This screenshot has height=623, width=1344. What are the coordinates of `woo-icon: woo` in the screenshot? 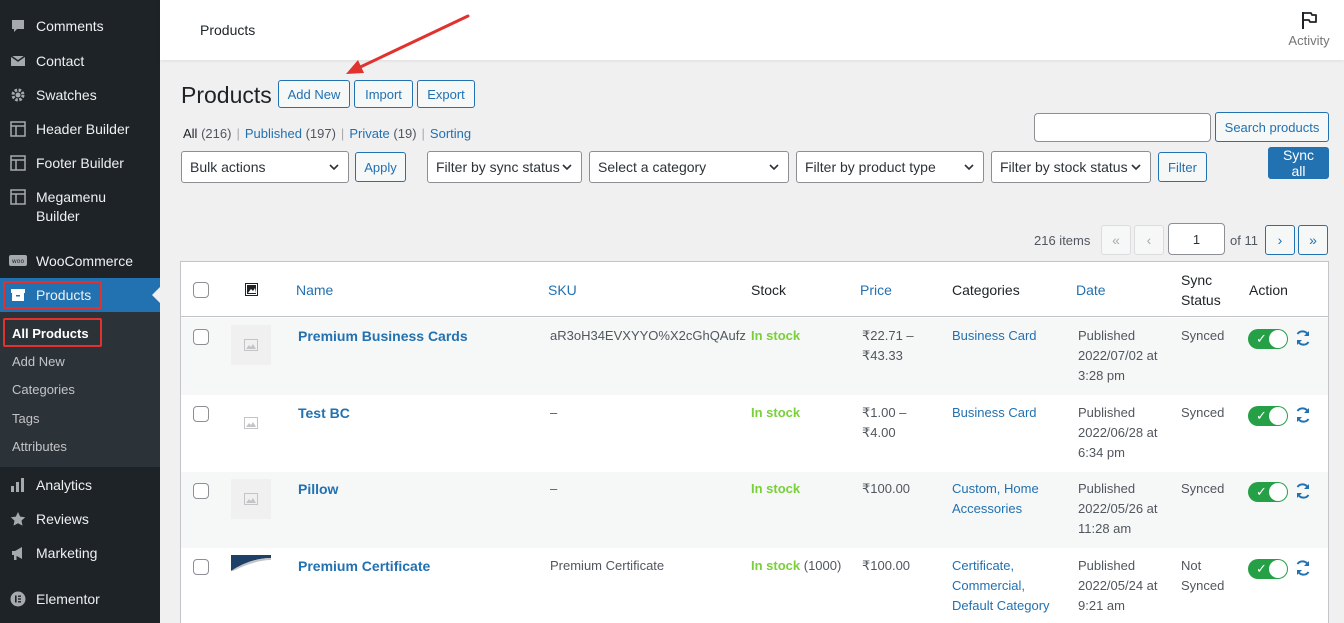 It's located at (18, 261).